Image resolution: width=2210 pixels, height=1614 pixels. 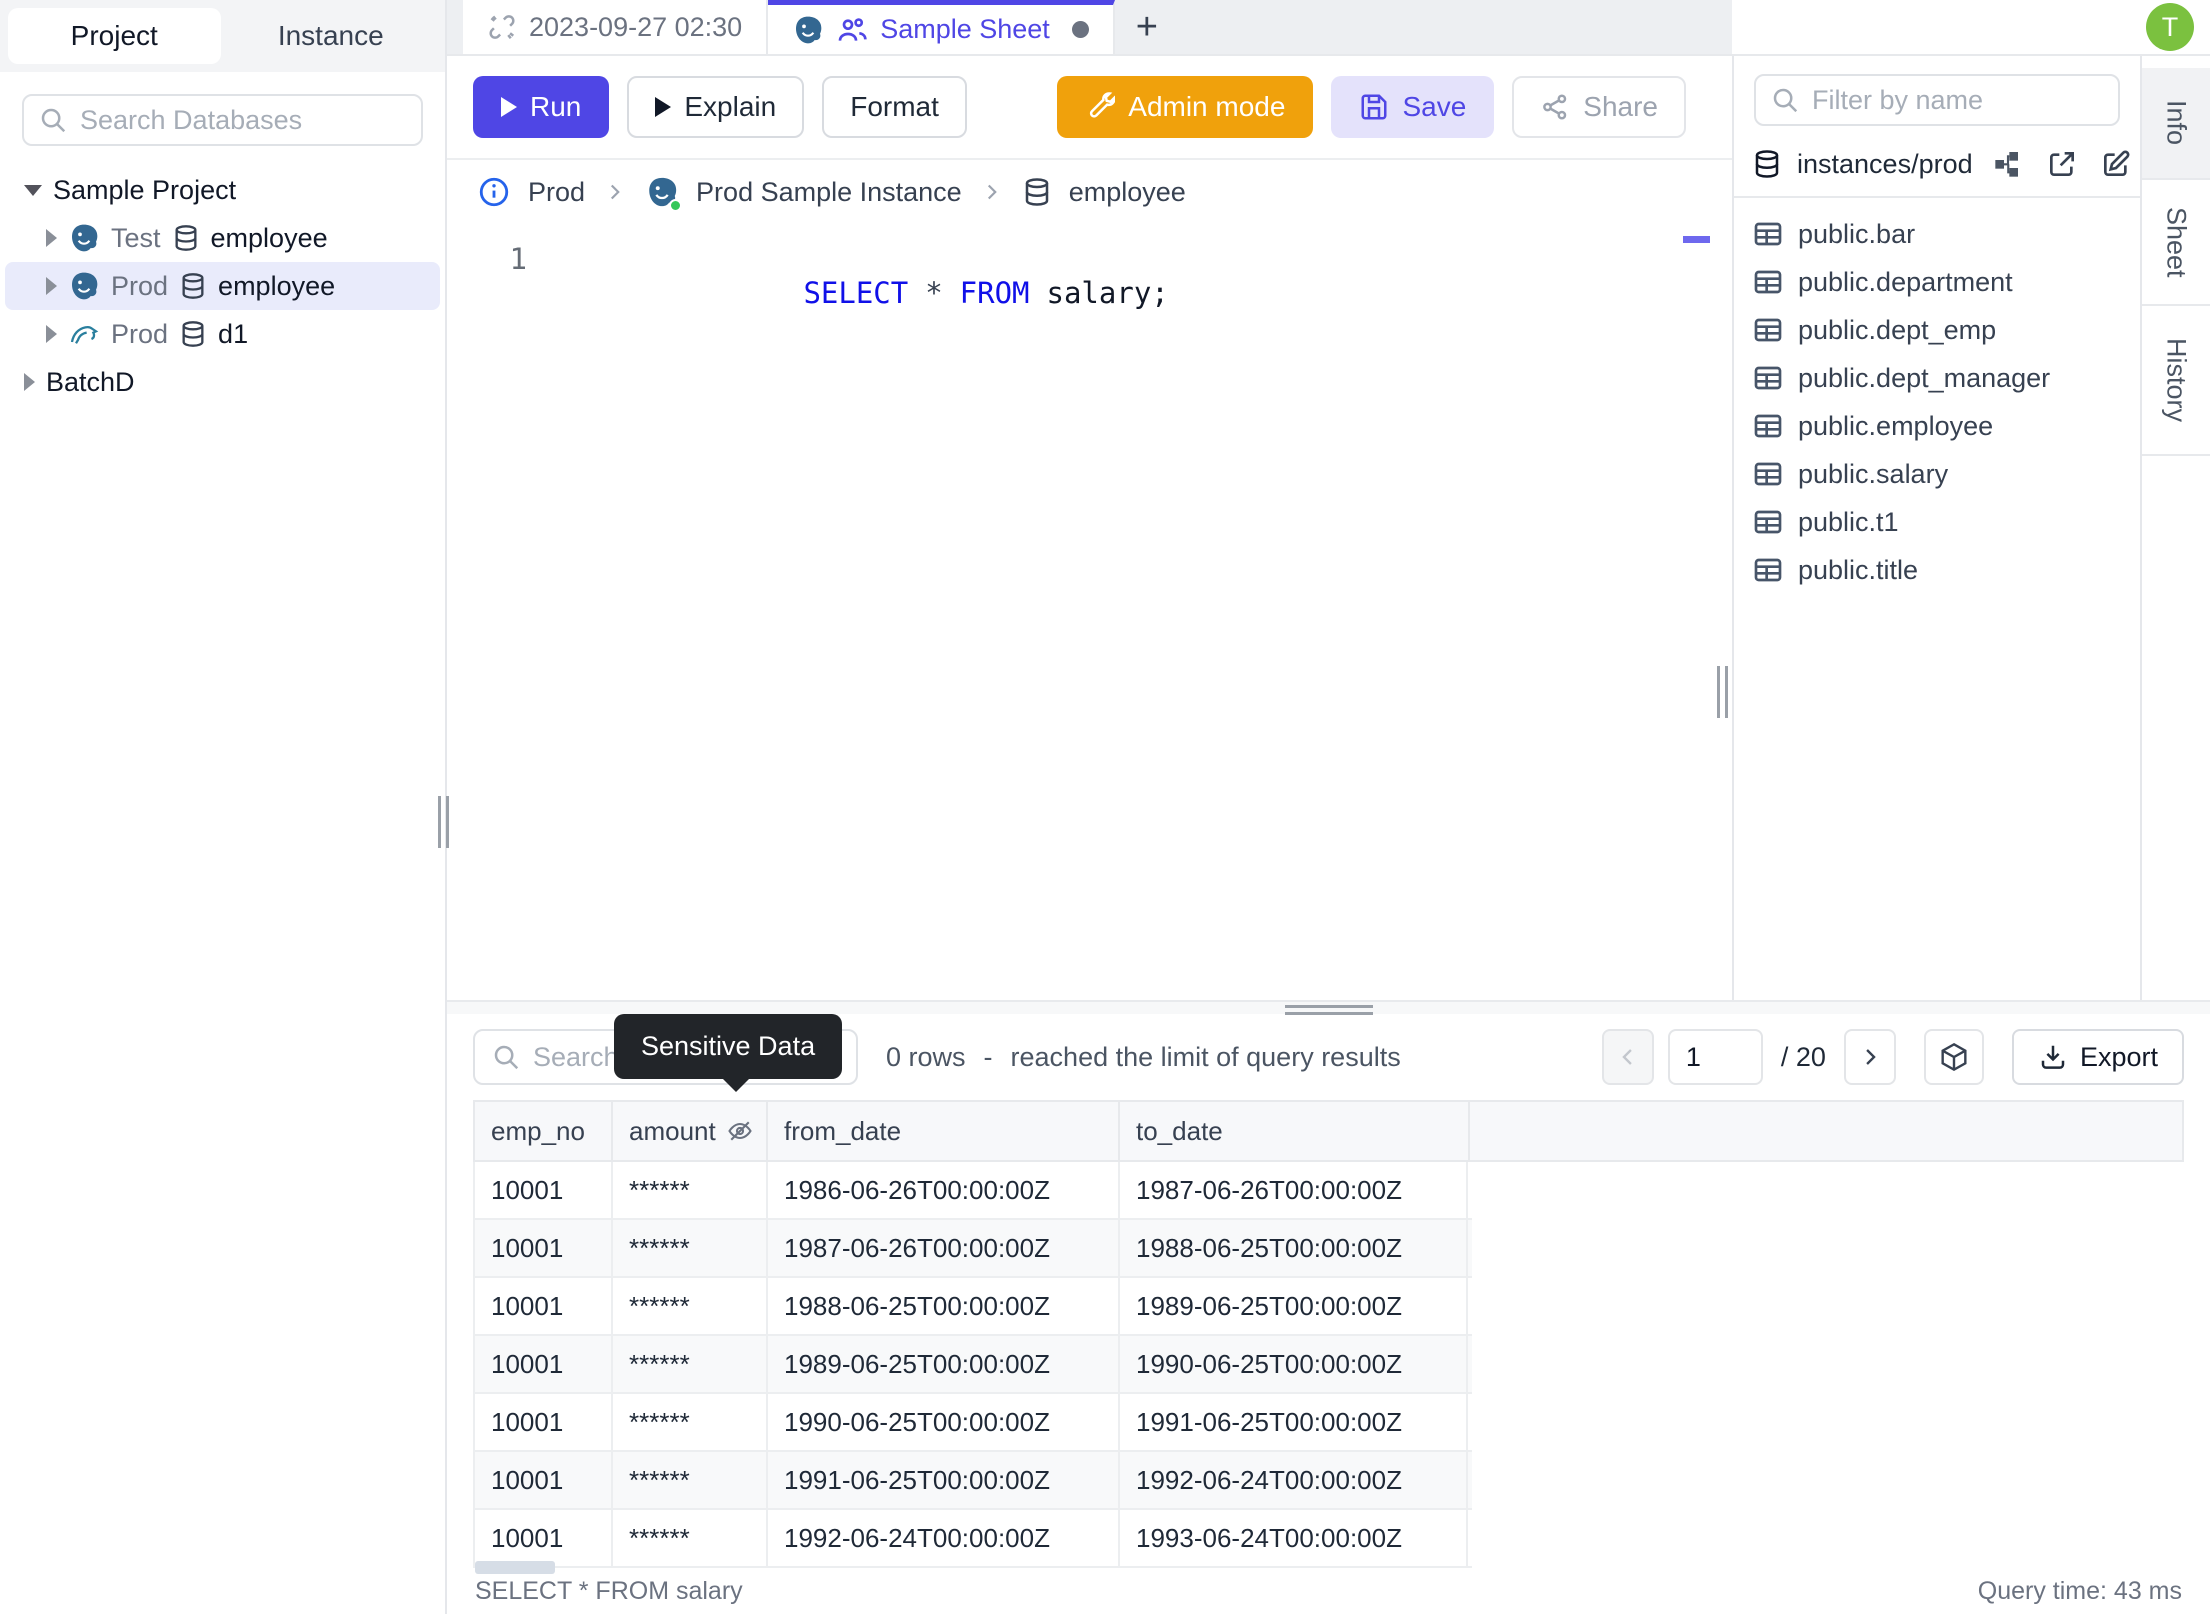 I want to click on editor-toolbar: Run Explain Format Admin mode Save Share, so click(x=1089, y=108).